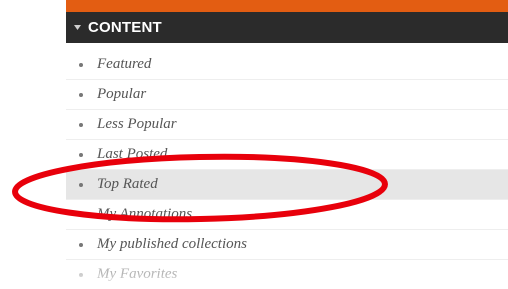 This screenshot has width=508, height=289. I want to click on menu-item-label: Top Rated, so click(127, 184).